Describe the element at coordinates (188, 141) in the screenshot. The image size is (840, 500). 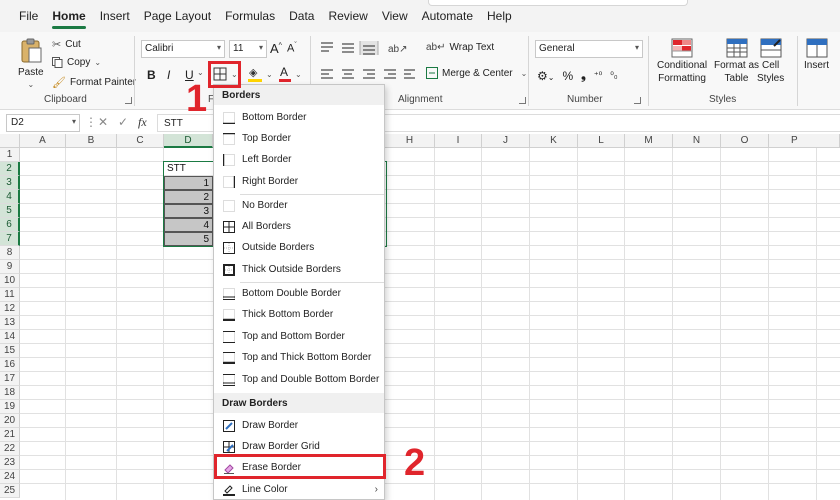
I see `column-header-d: D` at that location.